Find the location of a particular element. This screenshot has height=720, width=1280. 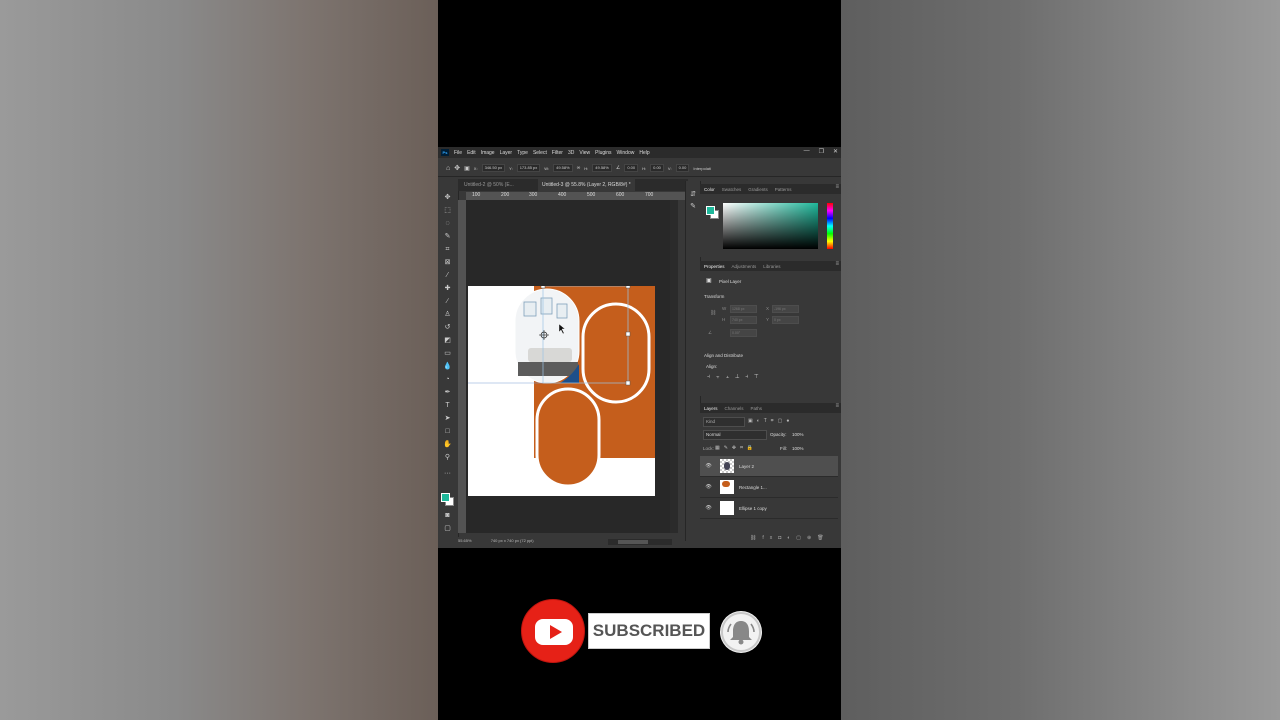

hand-tool-icon: ✋ is located at coordinates (447, 444).